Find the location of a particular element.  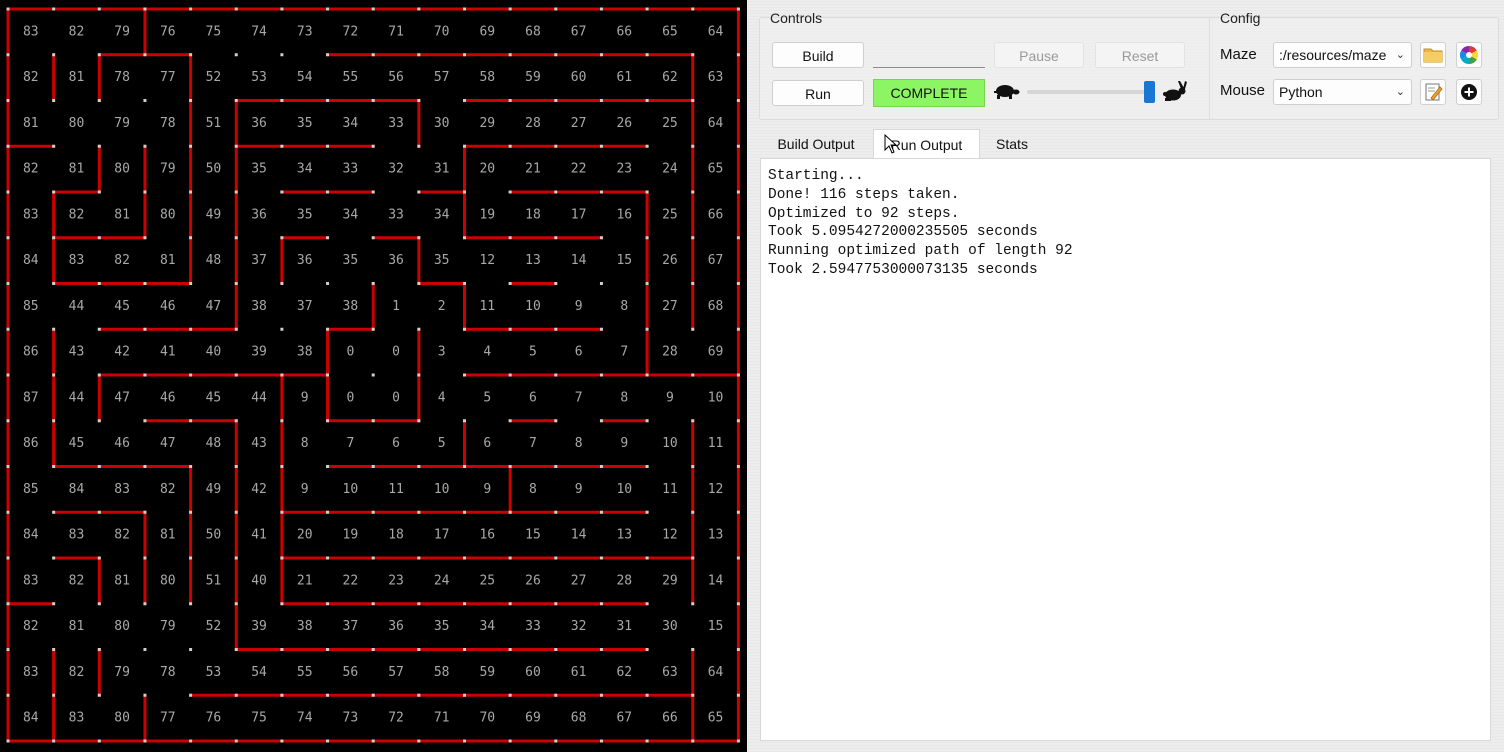

maze-cell-value: 35 is located at coordinates (259, 169).